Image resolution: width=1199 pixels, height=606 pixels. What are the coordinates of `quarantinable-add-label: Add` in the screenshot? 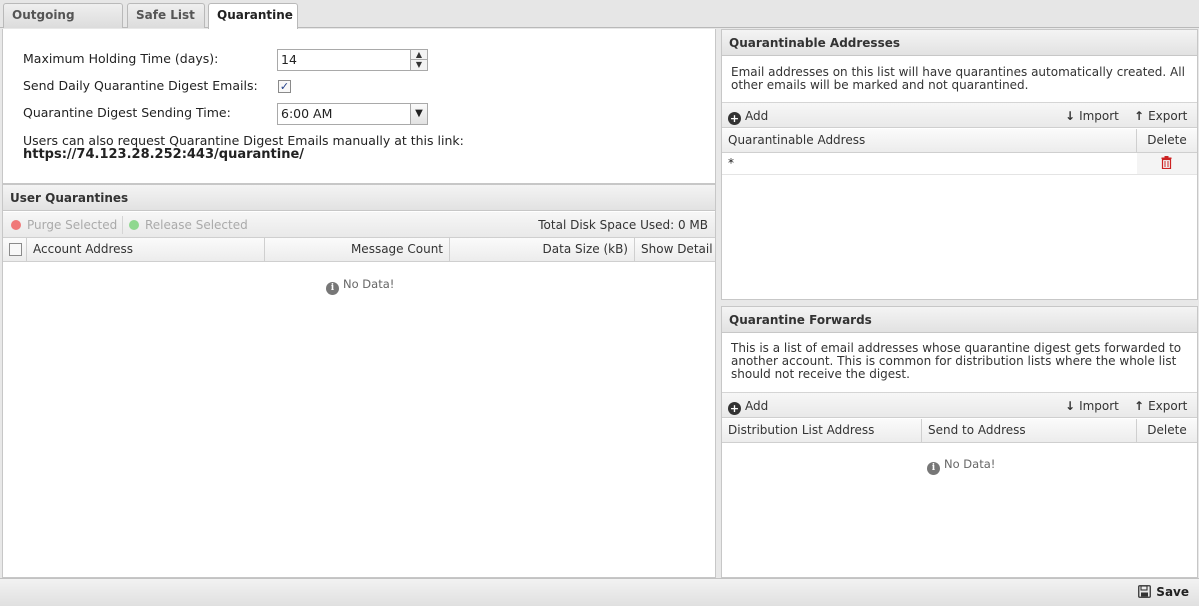 It's located at (757, 116).